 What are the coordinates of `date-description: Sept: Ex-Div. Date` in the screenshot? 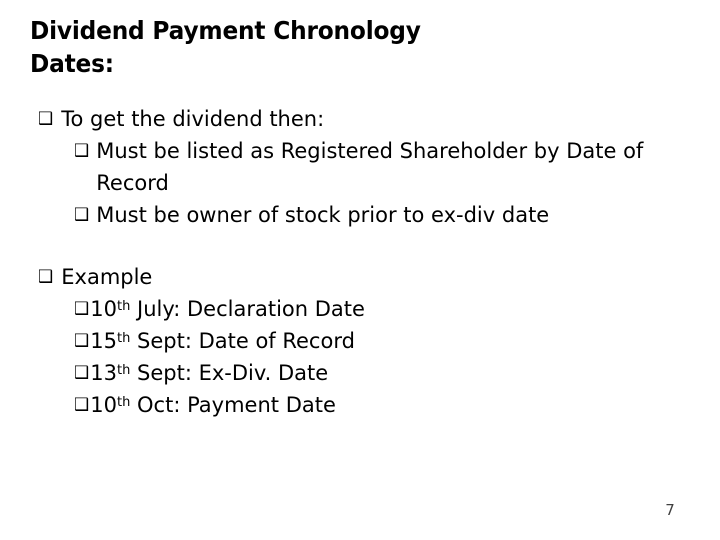 It's located at (229, 373).